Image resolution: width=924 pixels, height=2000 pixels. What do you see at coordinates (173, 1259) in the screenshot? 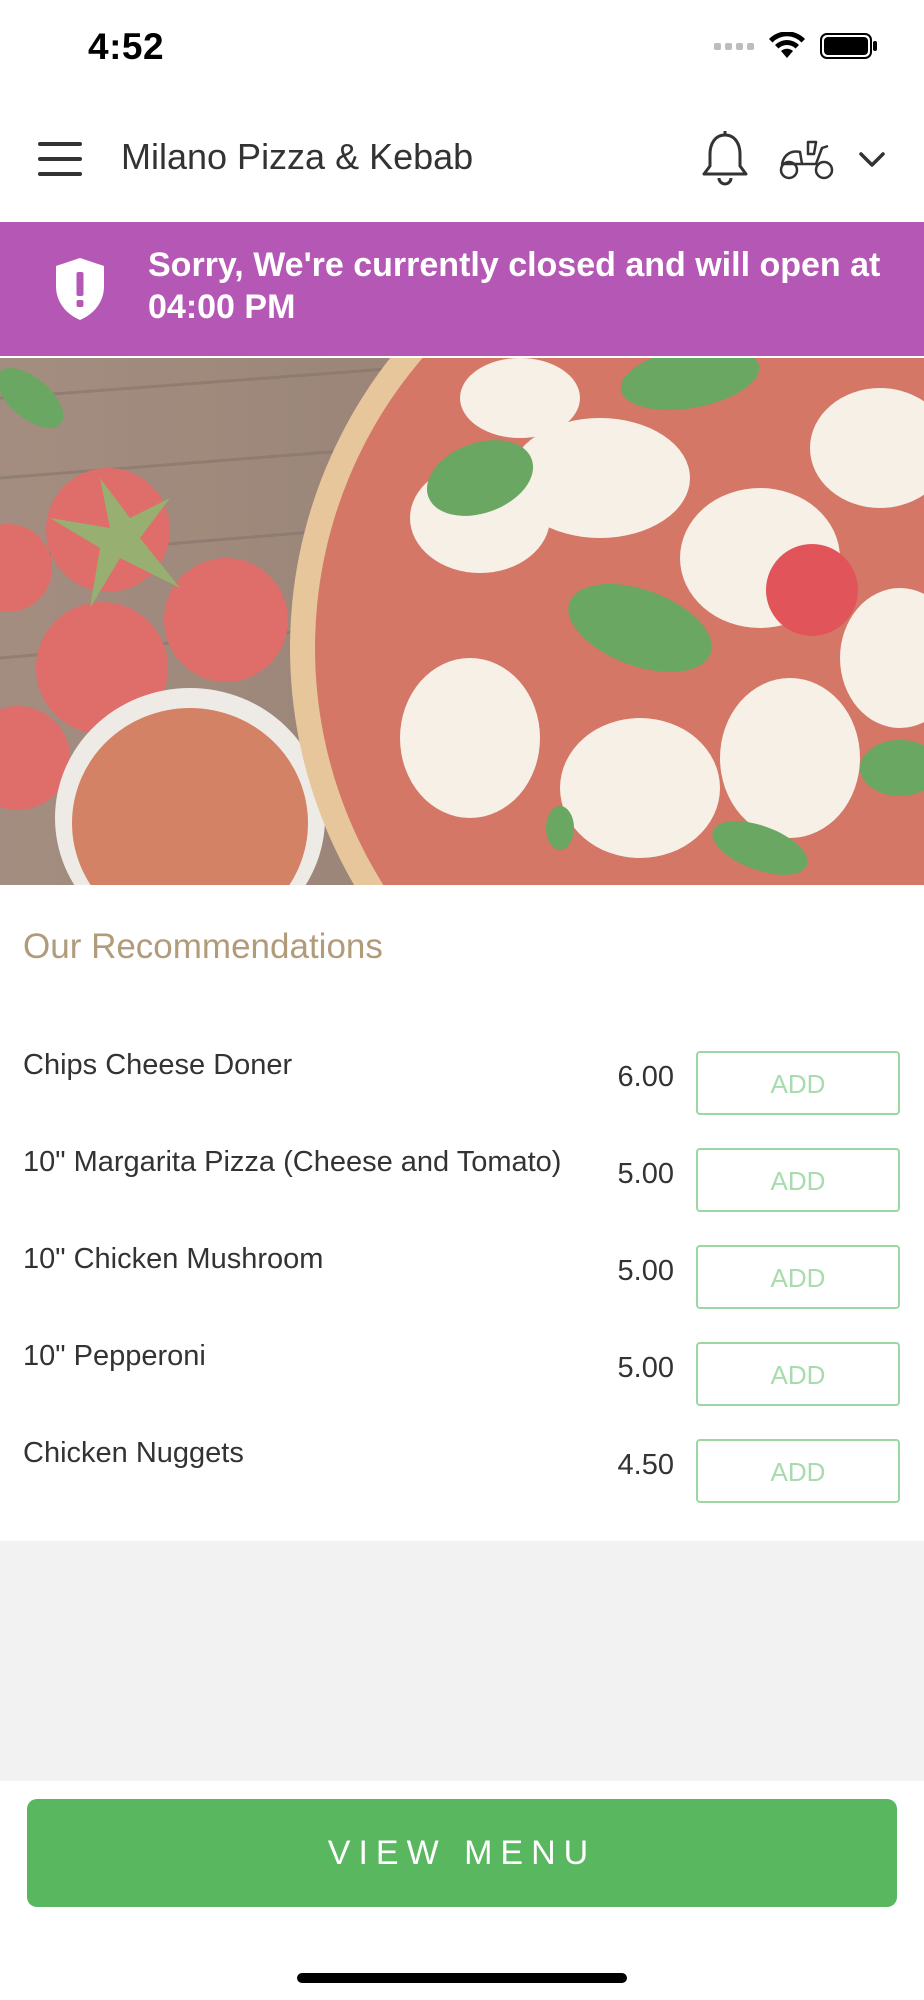
I see `item-name: 10" Chicken Mushroom` at bounding box center [173, 1259].